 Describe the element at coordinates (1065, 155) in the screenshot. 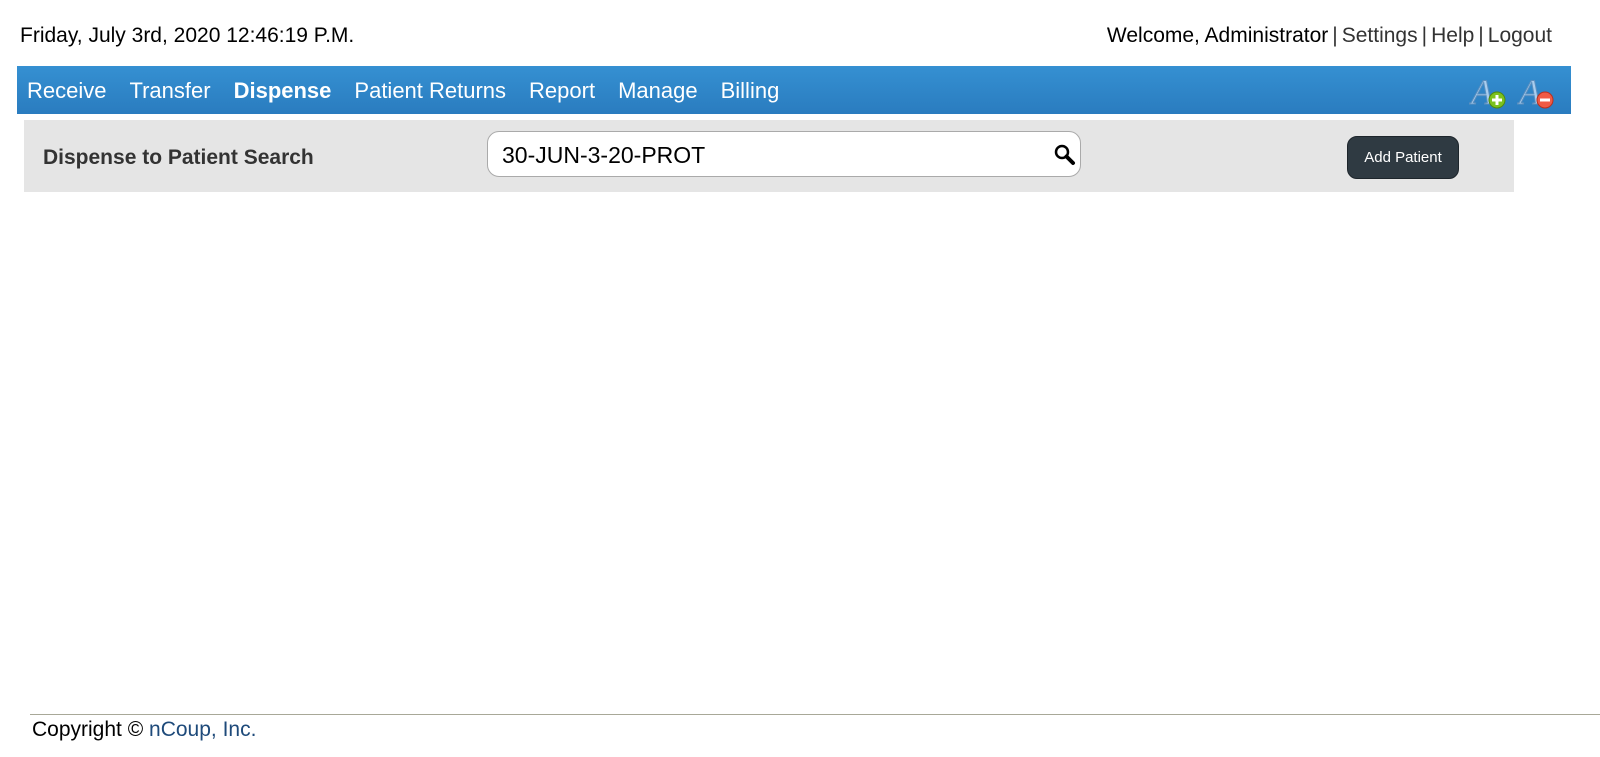

I see `search-icon` at that location.